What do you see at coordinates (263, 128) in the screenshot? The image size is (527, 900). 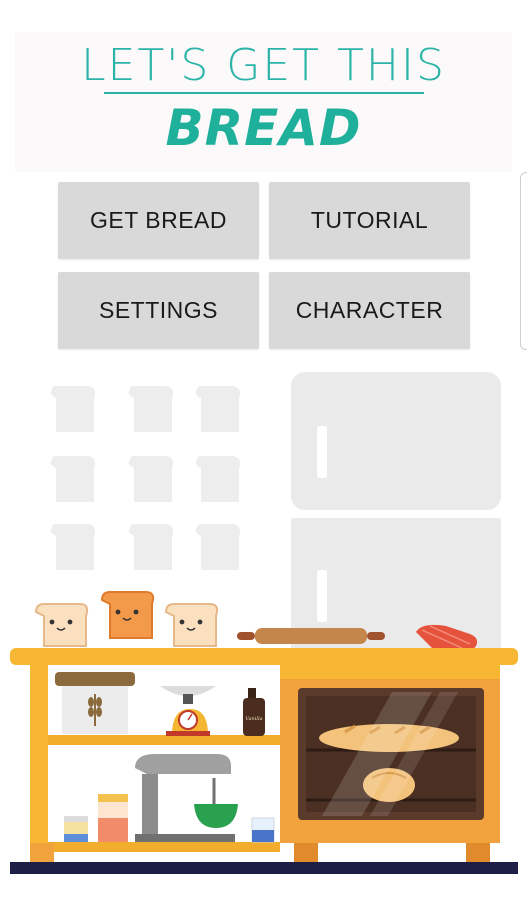 I see `game-title-line2: BREAD` at bounding box center [263, 128].